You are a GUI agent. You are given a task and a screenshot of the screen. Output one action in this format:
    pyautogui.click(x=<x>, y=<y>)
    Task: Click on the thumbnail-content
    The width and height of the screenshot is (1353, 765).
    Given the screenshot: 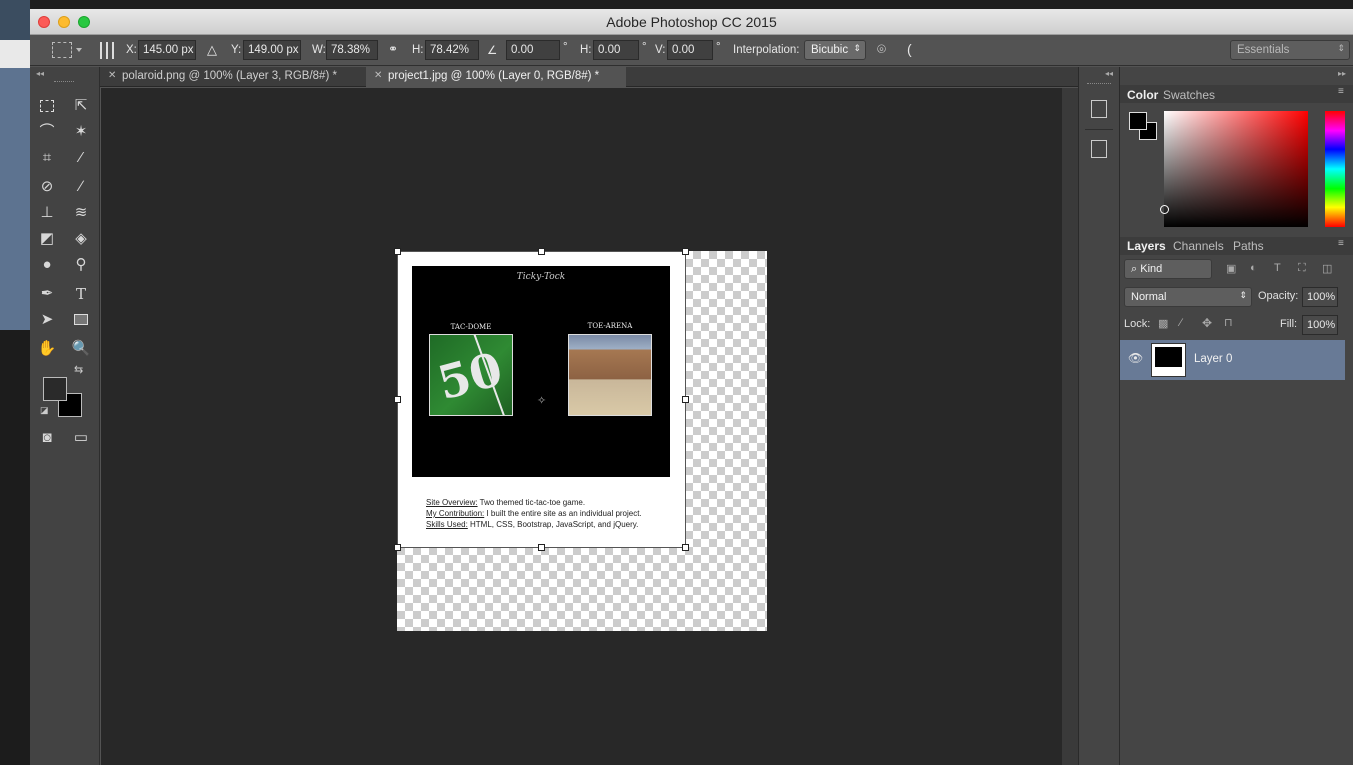 What is the action you would take?
    pyautogui.click(x=1168, y=357)
    